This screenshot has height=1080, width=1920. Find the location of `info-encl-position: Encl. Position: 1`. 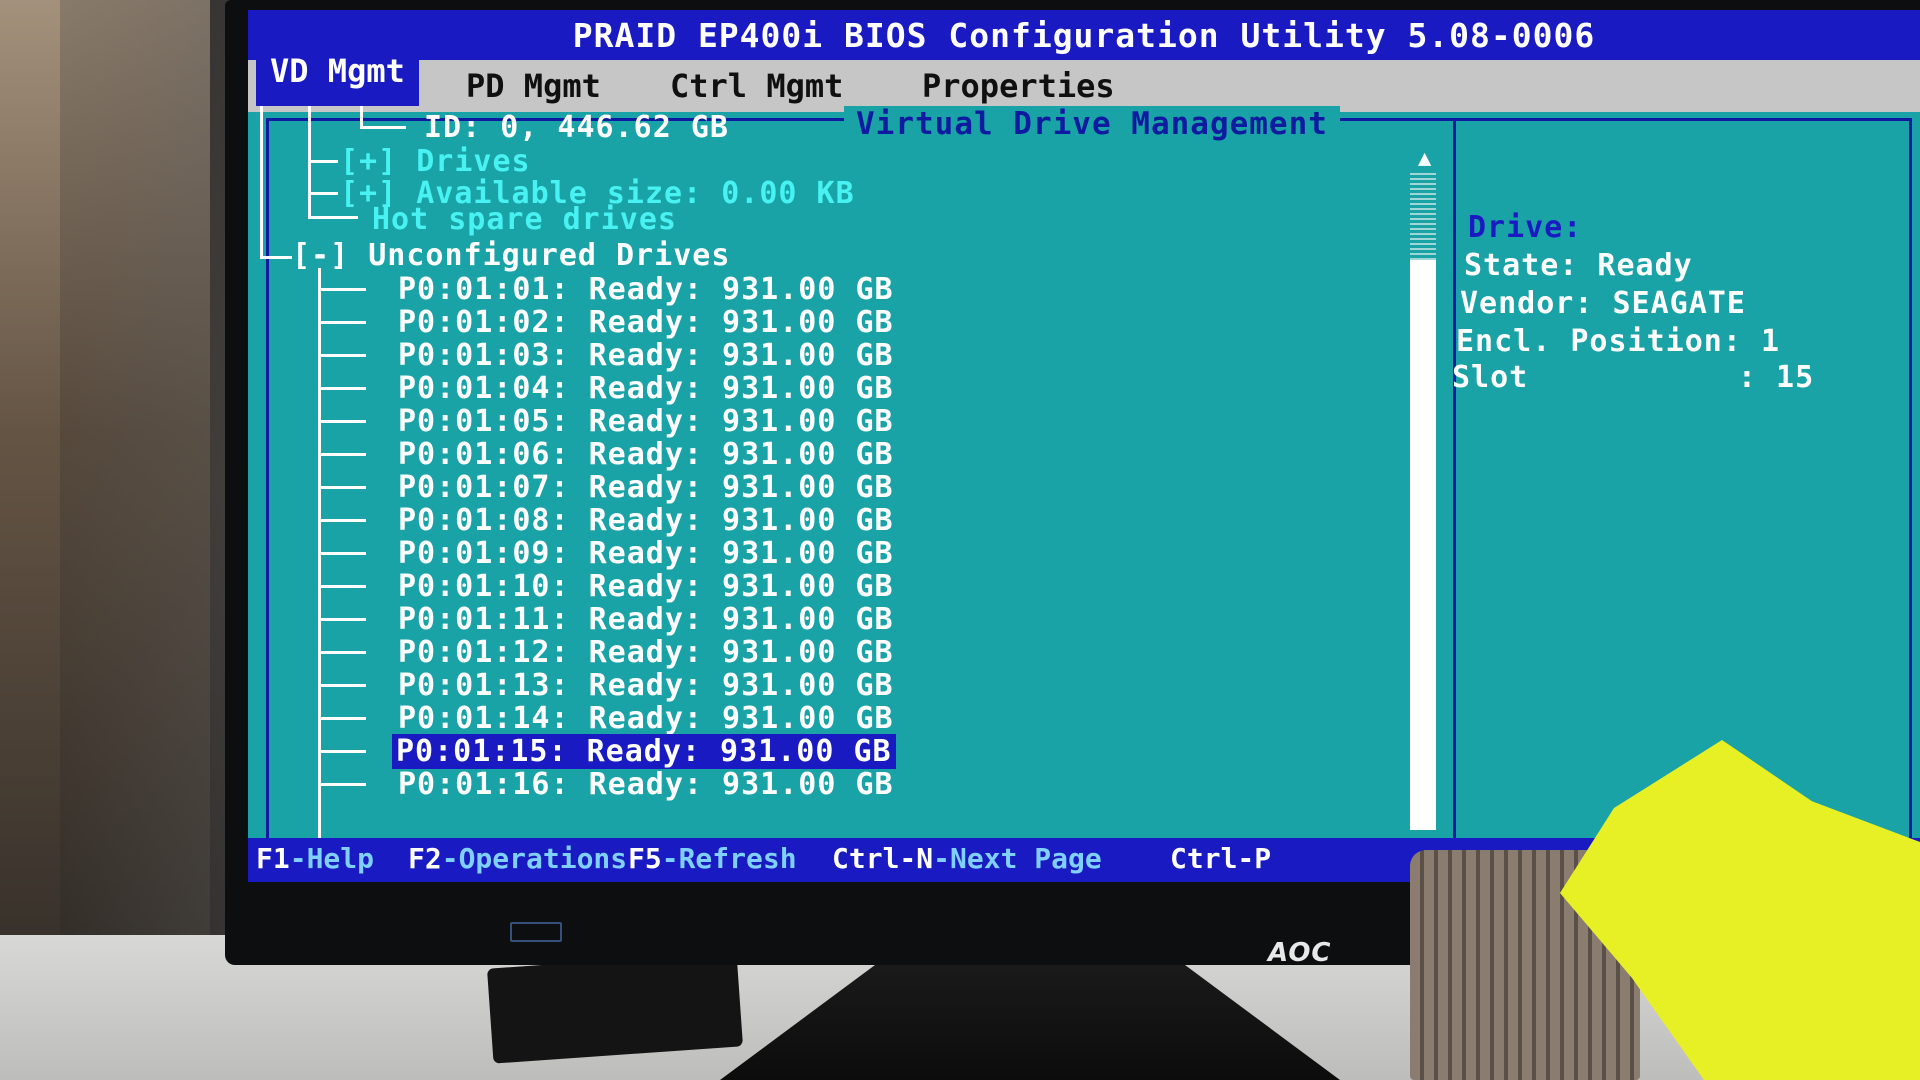

info-encl-position: Encl. Position: 1 is located at coordinates (1618, 341).